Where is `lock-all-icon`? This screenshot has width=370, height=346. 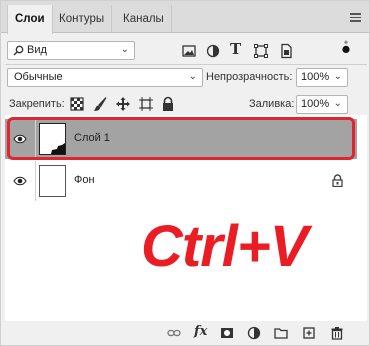
lock-all-icon is located at coordinates (168, 104).